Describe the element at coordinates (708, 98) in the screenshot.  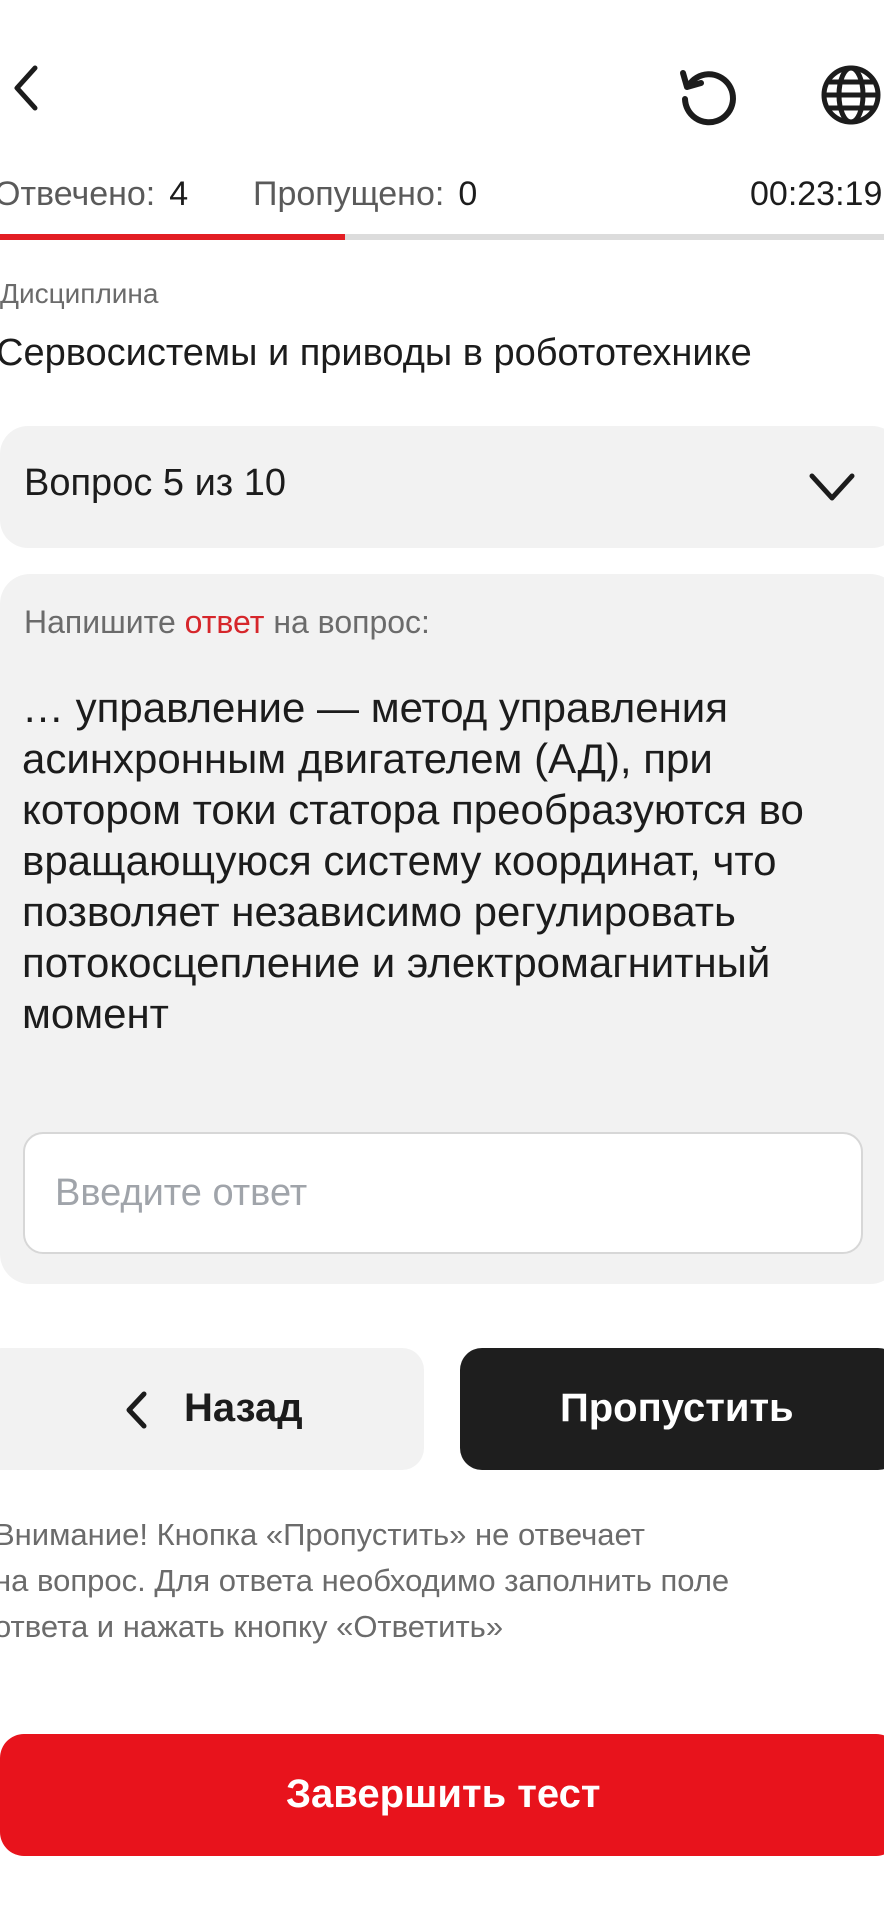
I see `restart-icon` at that location.